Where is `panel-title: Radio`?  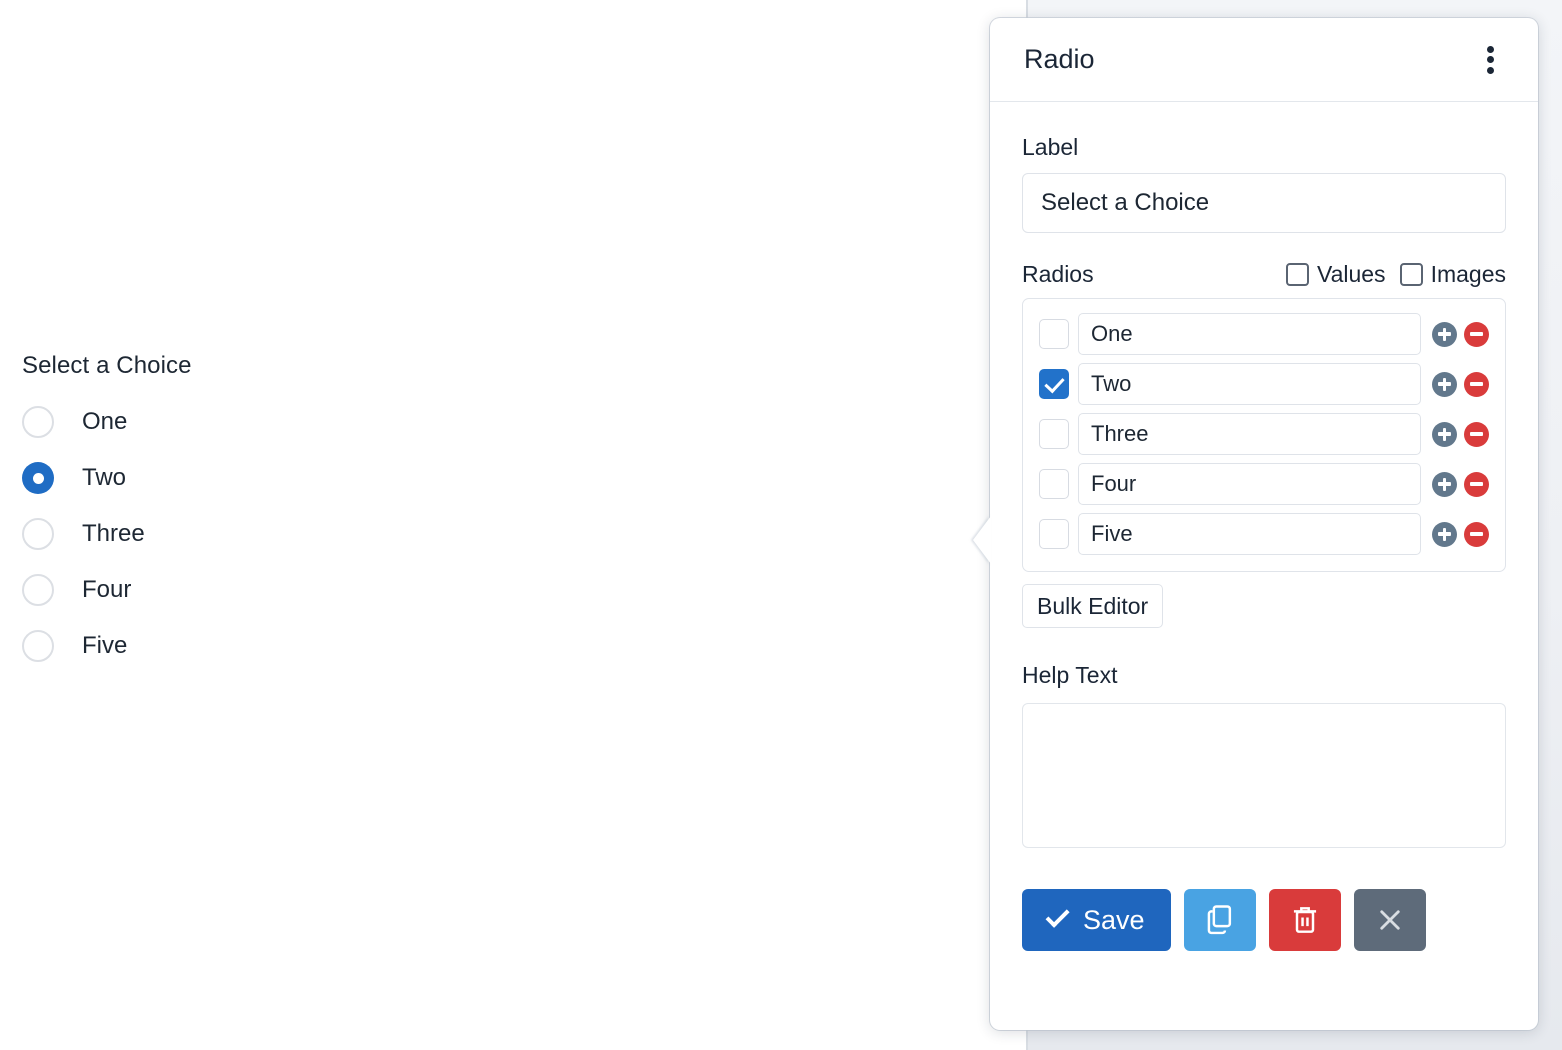
panel-title: Radio is located at coordinates (1059, 59).